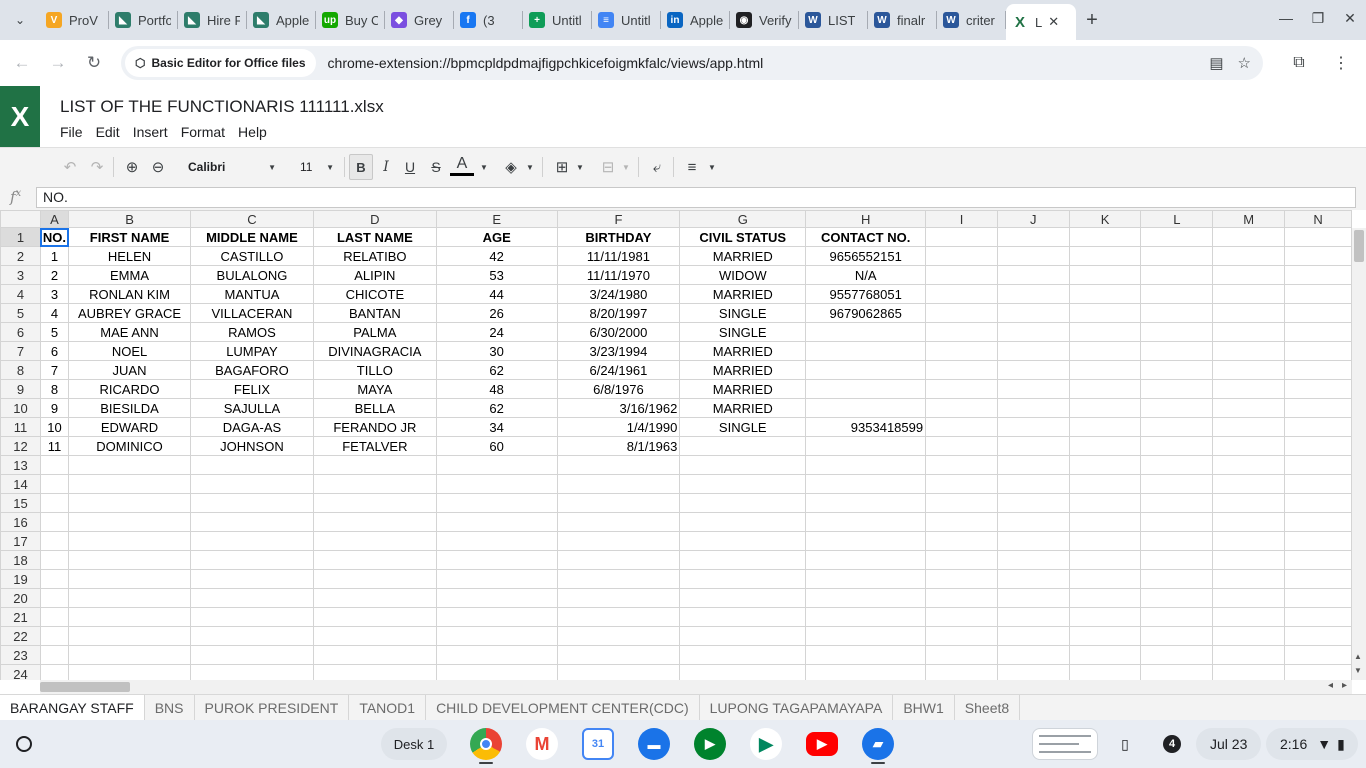 Image resolution: width=1366 pixels, height=768 pixels. Describe the element at coordinates (410, 167) in the screenshot. I see `underline-button: U` at that location.